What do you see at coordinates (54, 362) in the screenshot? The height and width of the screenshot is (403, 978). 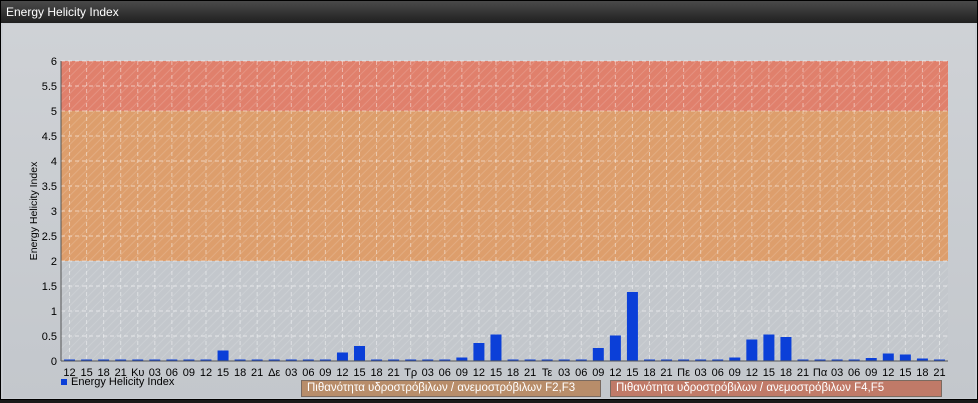 I see `y-tick-label: 0` at bounding box center [54, 362].